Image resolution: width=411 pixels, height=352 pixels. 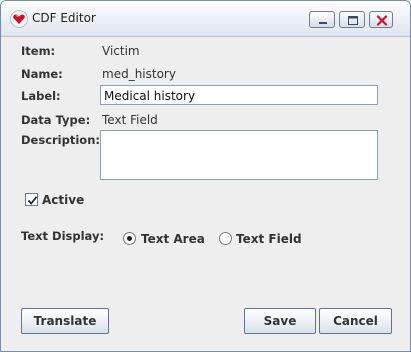 What do you see at coordinates (173, 239) in the screenshot?
I see `text-area-radio-label: Text Area` at bounding box center [173, 239].